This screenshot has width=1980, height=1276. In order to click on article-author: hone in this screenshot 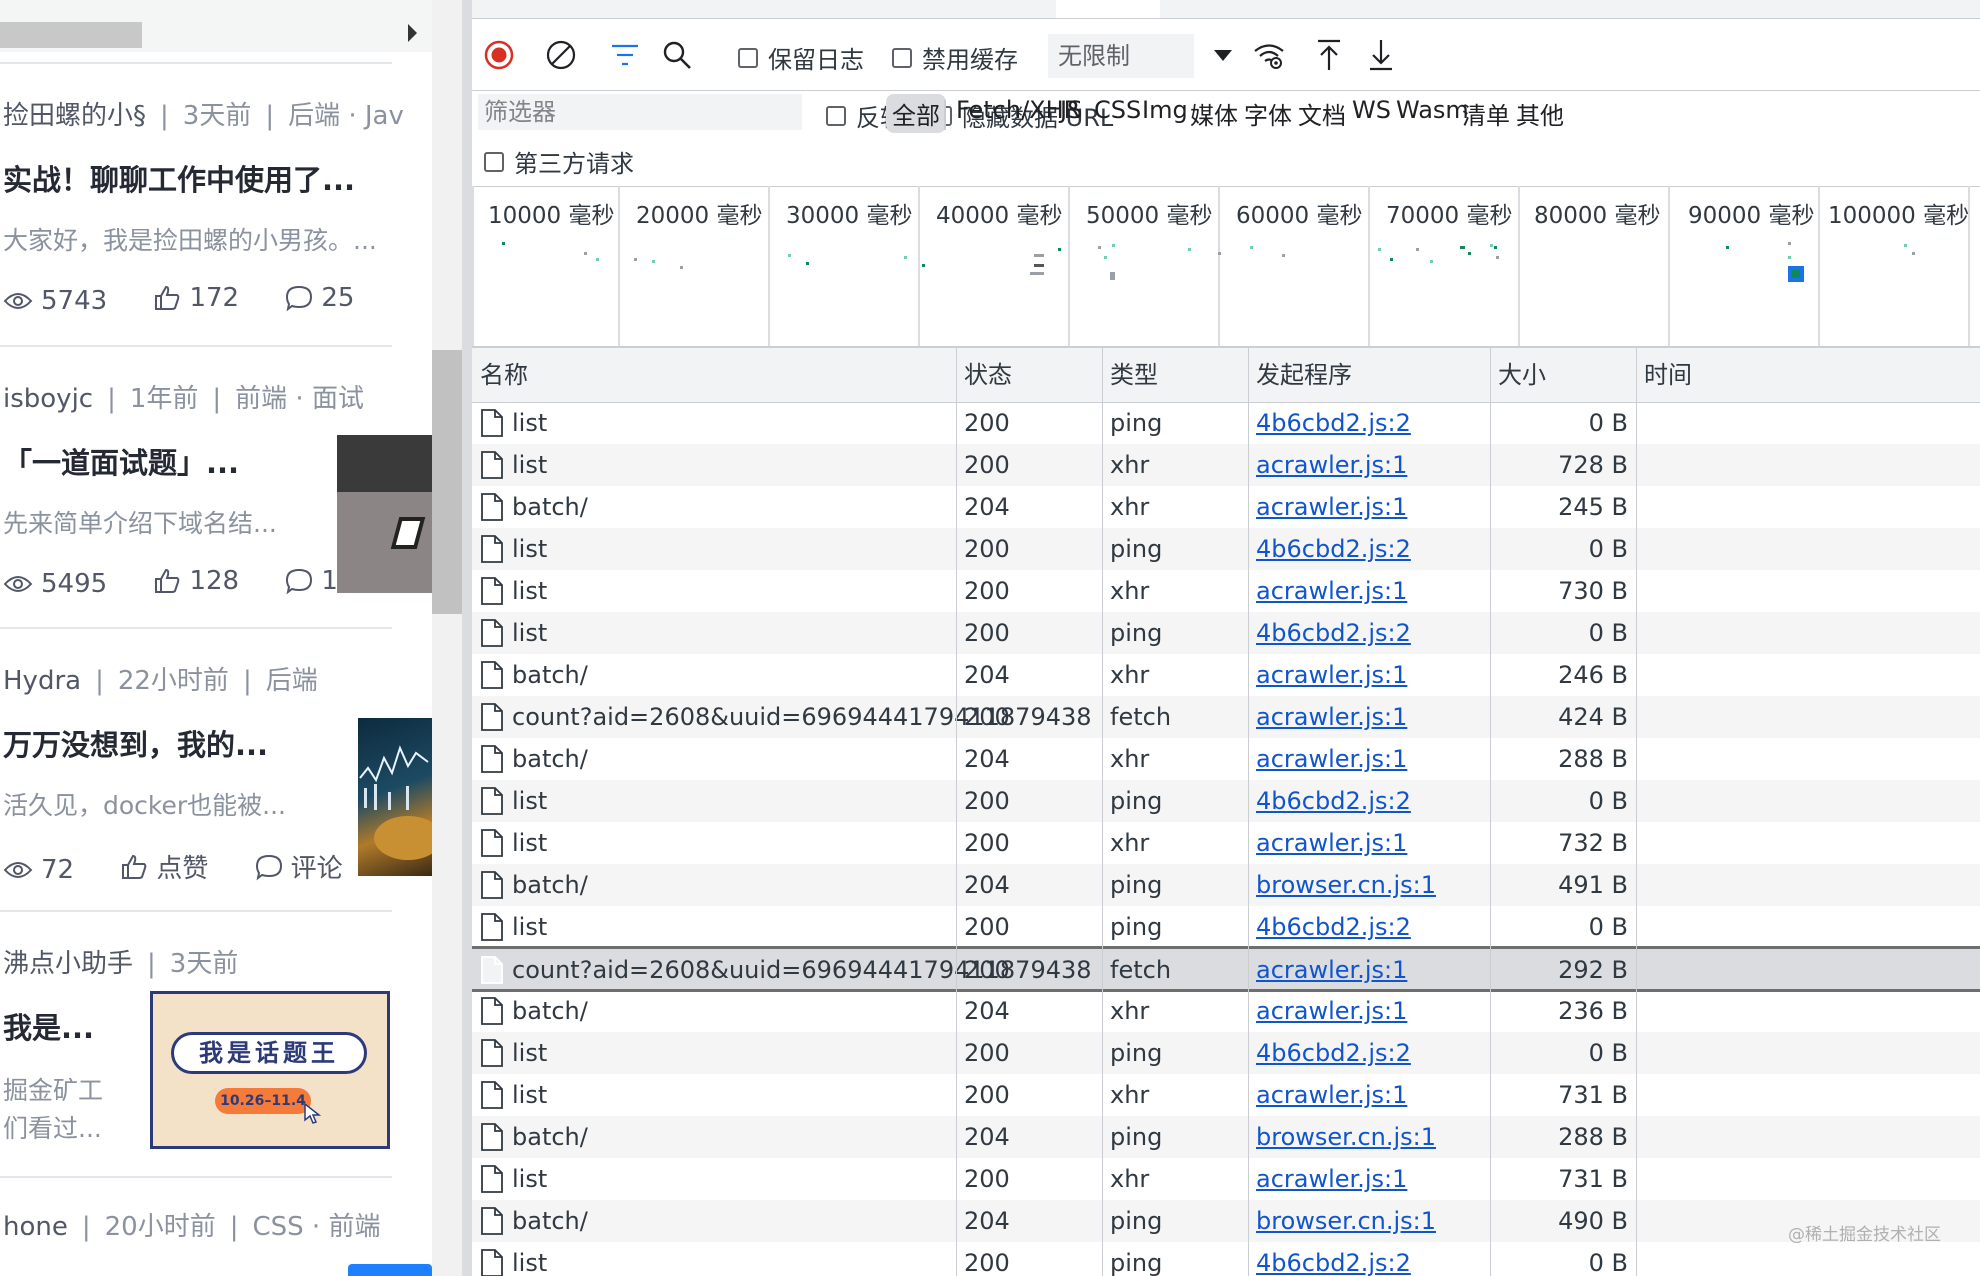, I will do `click(35, 1227)`.